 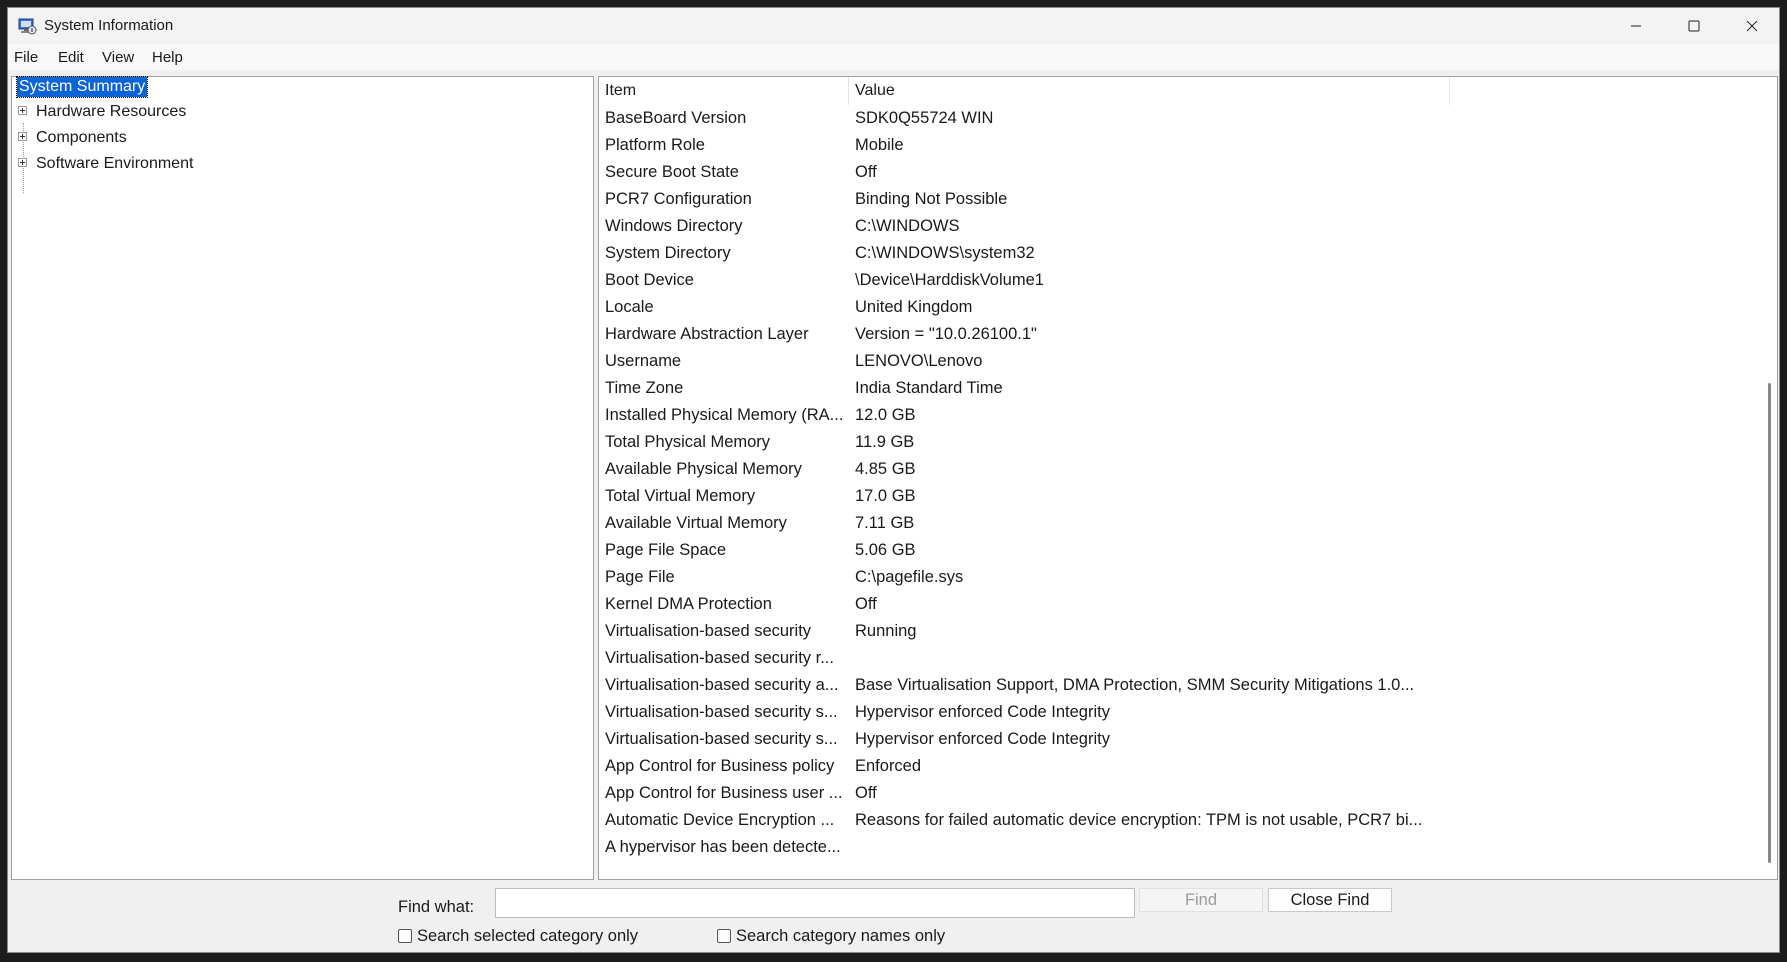 What do you see at coordinates (1178, 442) in the screenshot?
I see `list-row: Total Physical Memory 11.9 GB` at bounding box center [1178, 442].